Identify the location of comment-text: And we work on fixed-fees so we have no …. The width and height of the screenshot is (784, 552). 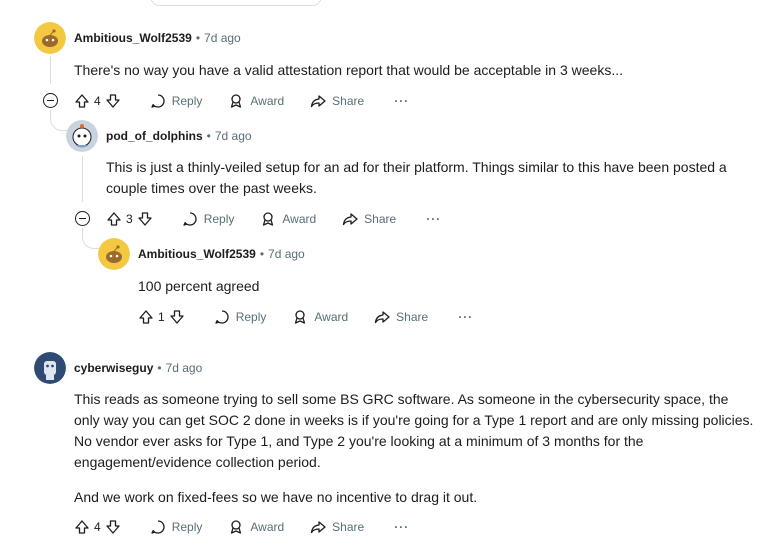
(276, 497).